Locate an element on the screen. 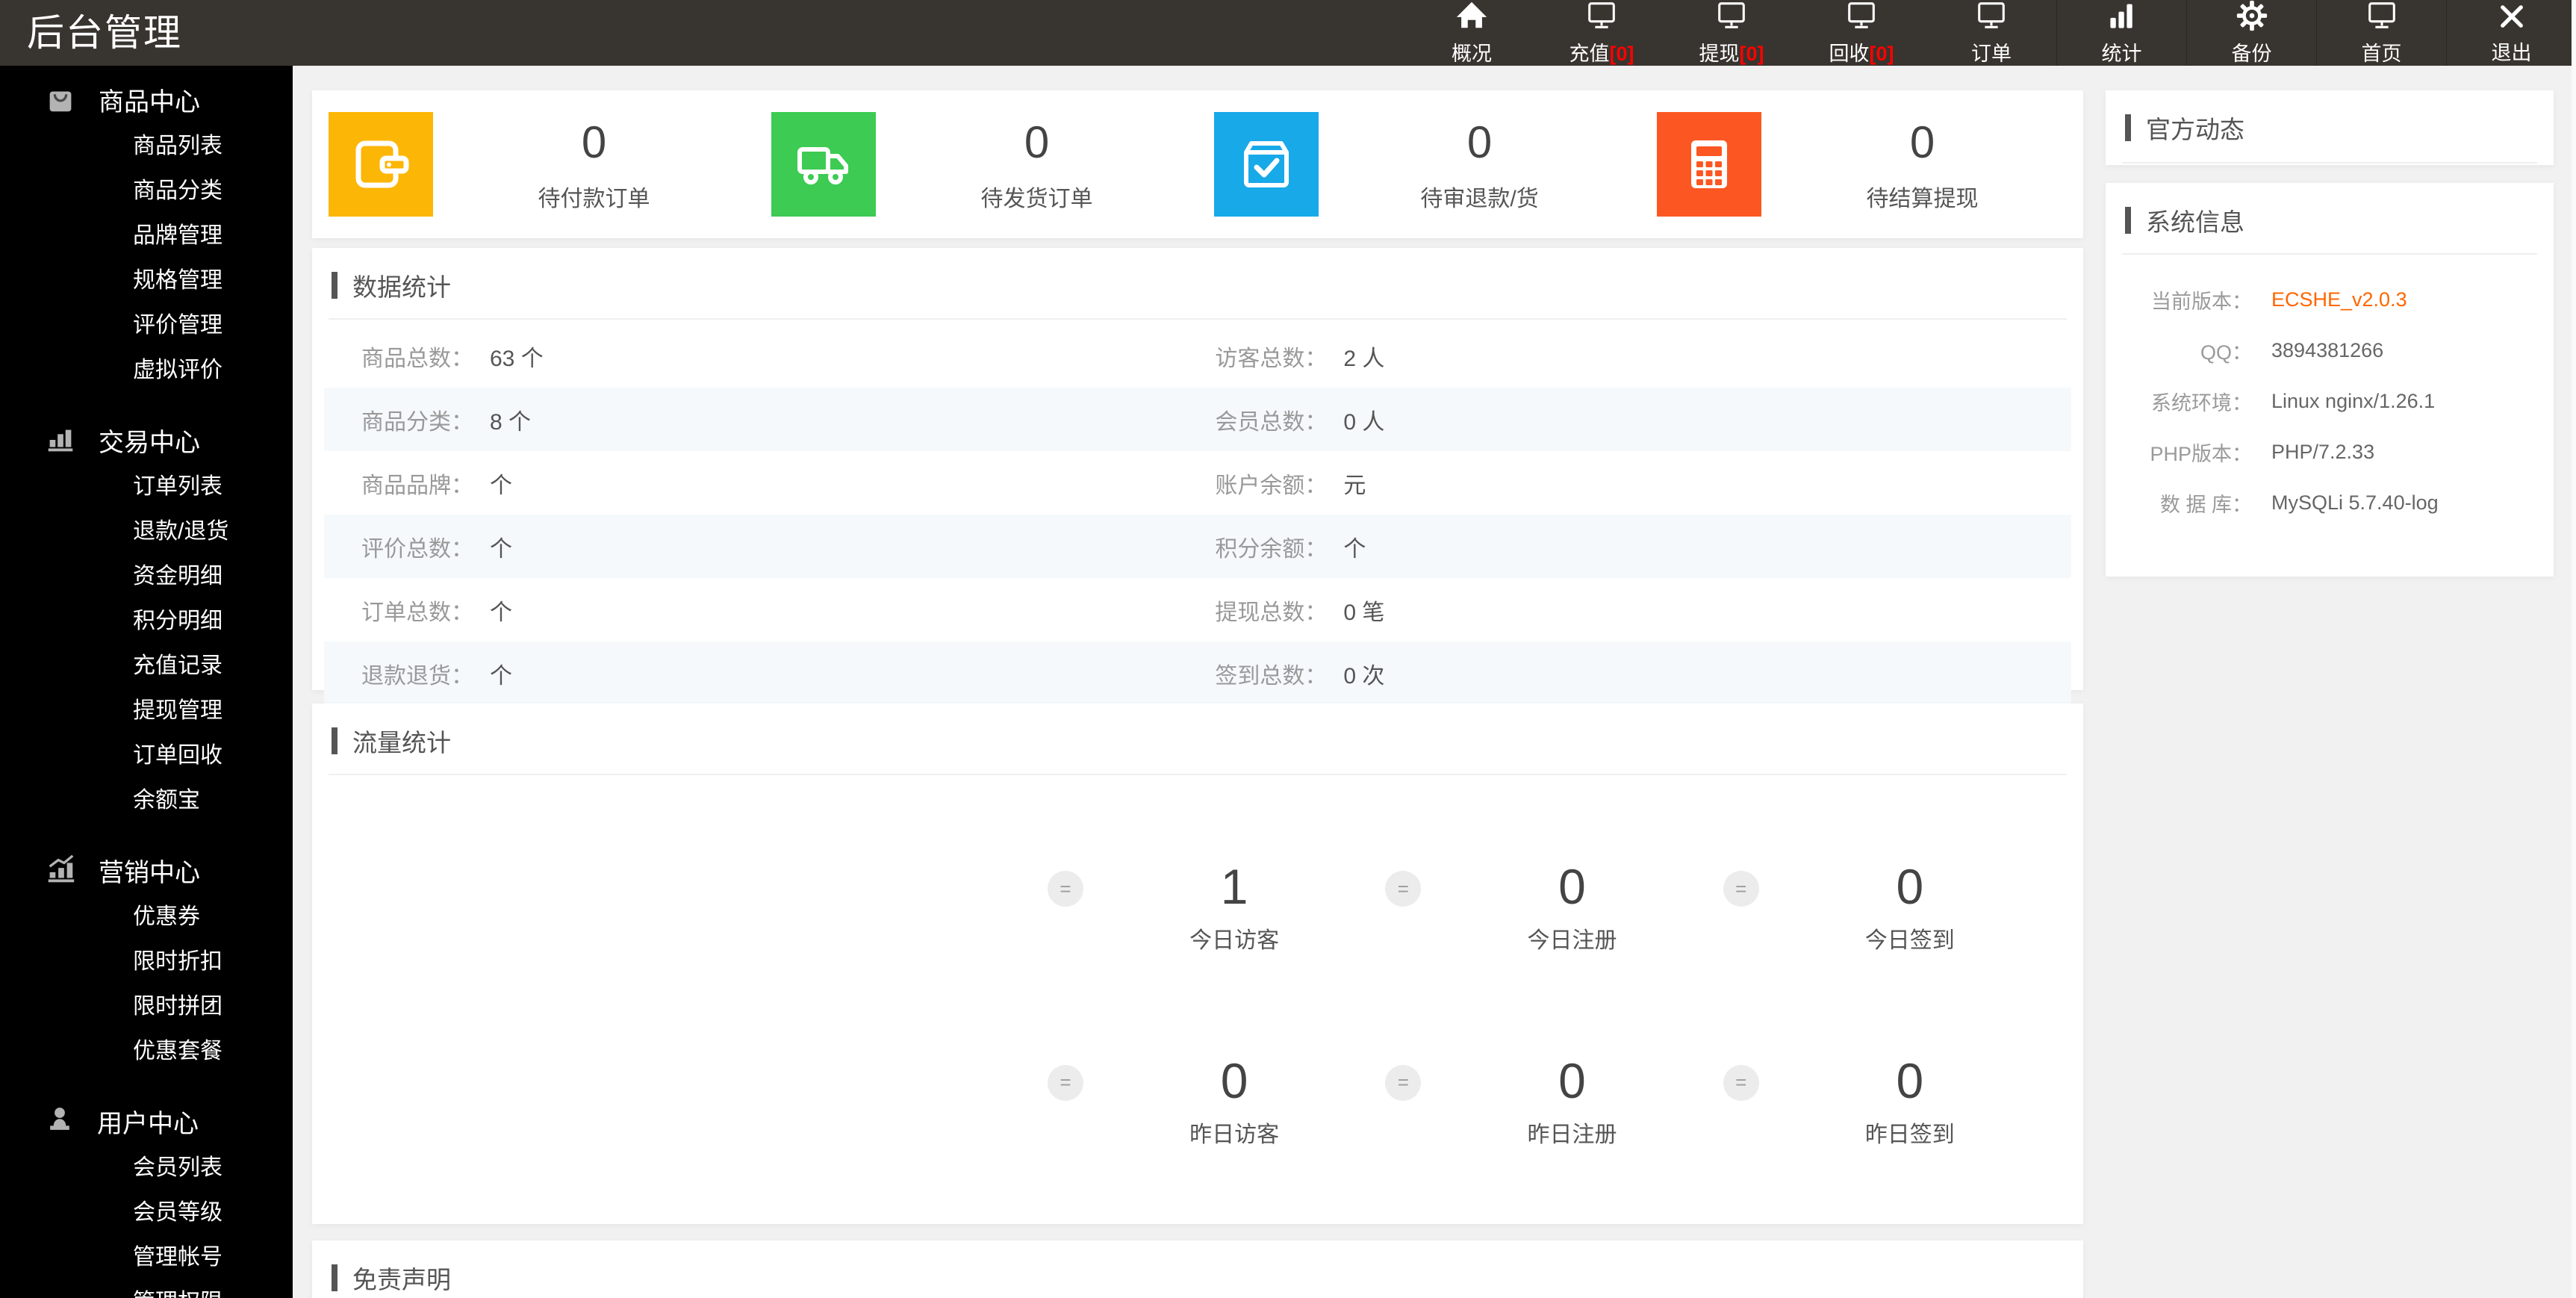 Image resolution: width=2576 pixels, height=1298 pixels. stat-label: 账户余额： is located at coordinates (1271, 485).